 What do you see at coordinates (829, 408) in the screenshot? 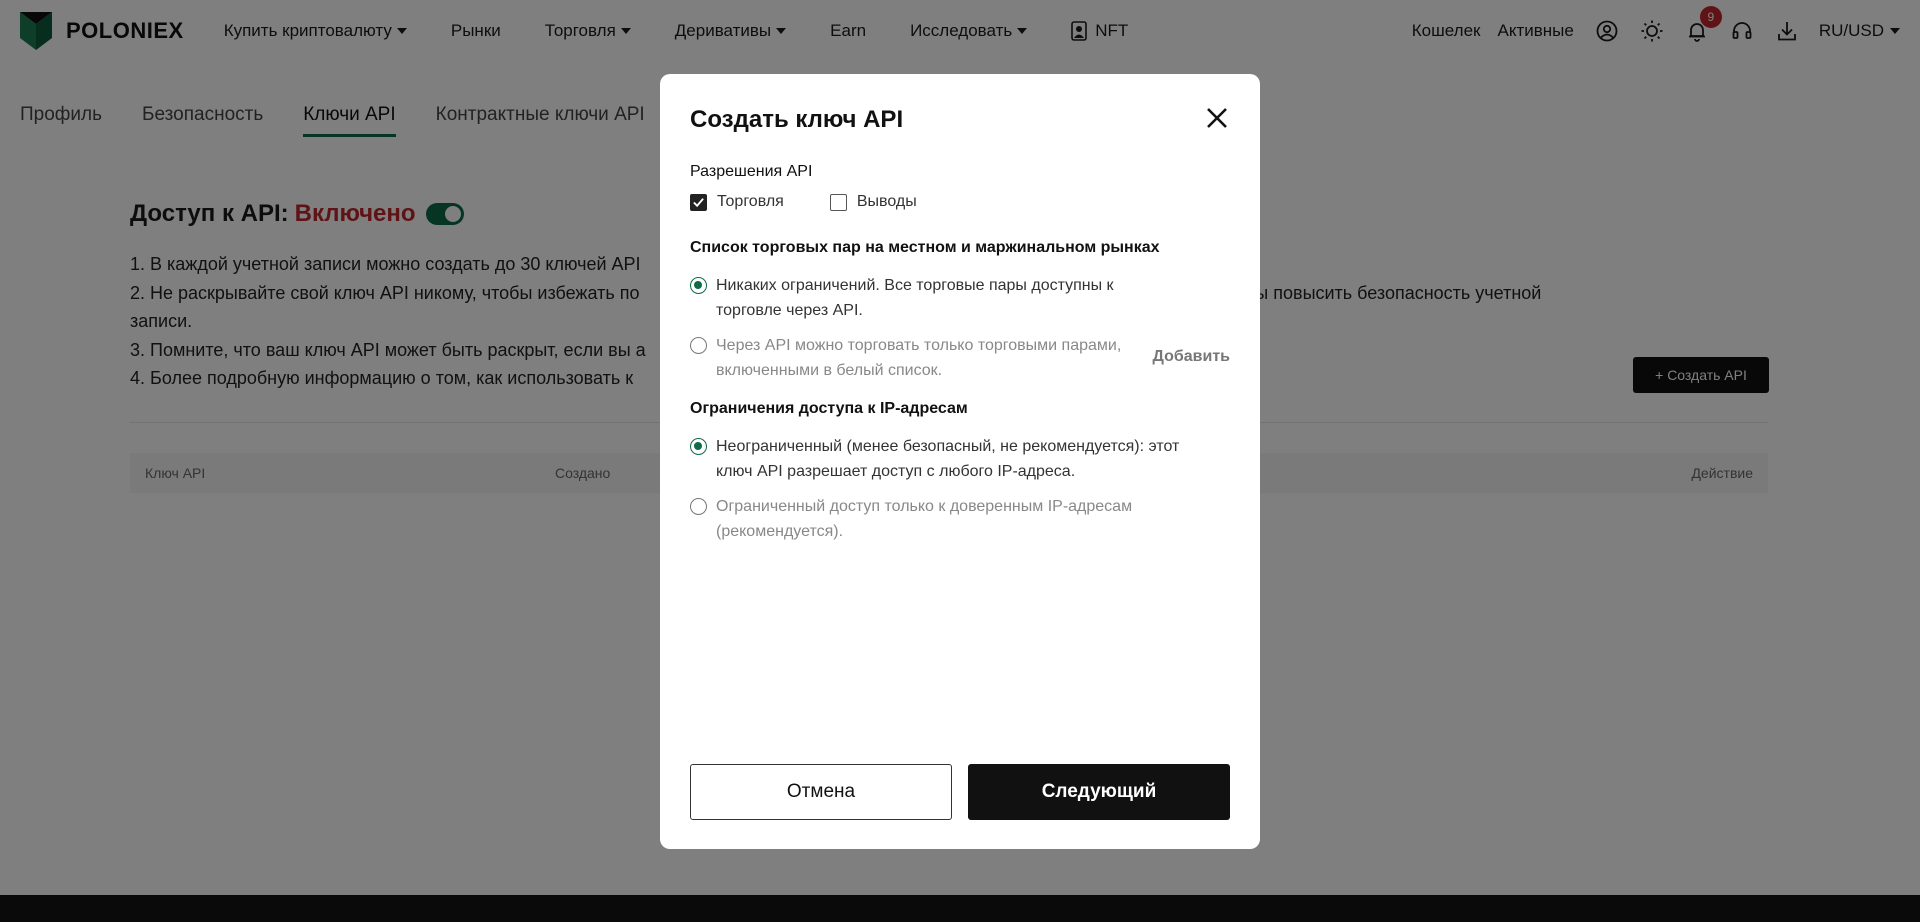
I see `ip-restrictions-label: Ограничения доступа к IP-адресам` at bounding box center [829, 408].